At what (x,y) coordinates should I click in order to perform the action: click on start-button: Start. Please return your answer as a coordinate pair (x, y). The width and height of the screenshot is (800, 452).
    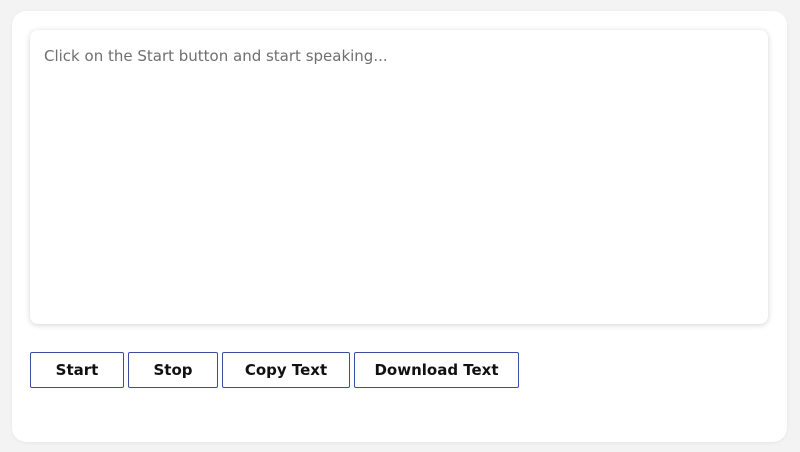
    Looking at the image, I should click on (77, 370).